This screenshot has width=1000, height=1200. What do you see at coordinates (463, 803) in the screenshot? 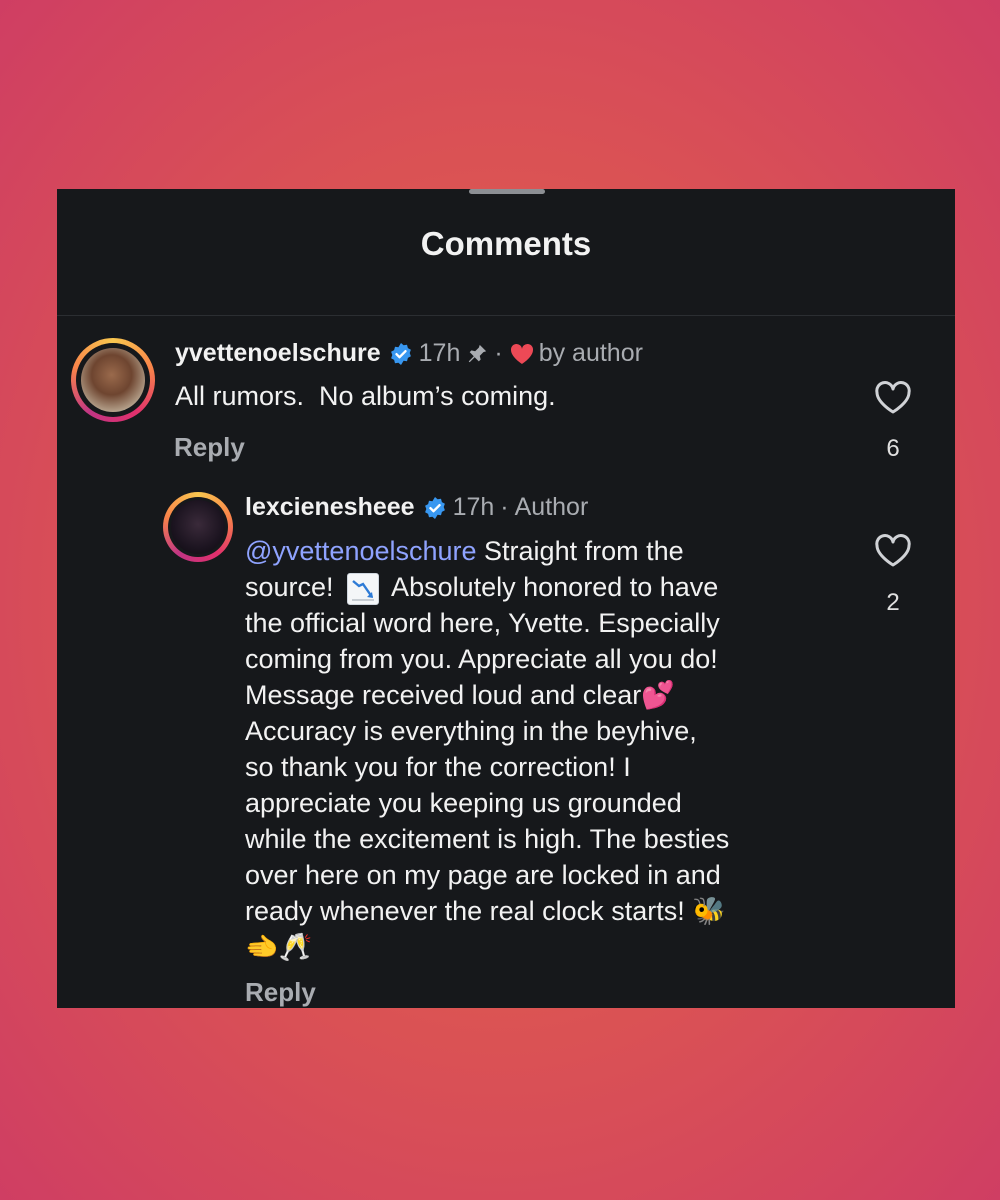
I see `comment-line: appreciate you keeping us grounded` at bounding box center [463, 803].